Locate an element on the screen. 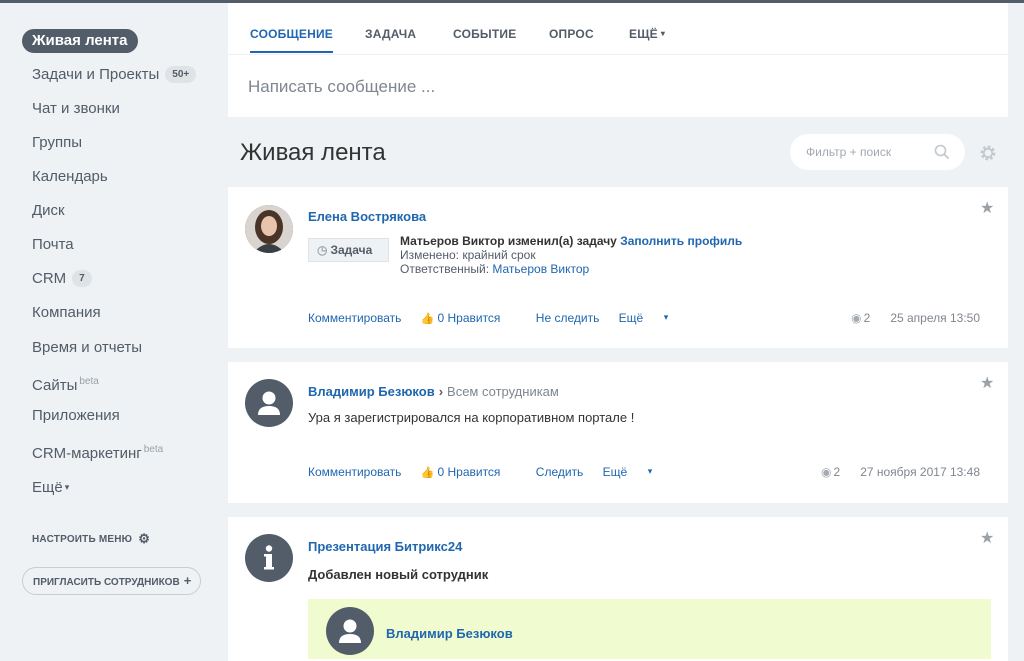  sidebar-item-groups: Группы is located at coordinates (57, 143).